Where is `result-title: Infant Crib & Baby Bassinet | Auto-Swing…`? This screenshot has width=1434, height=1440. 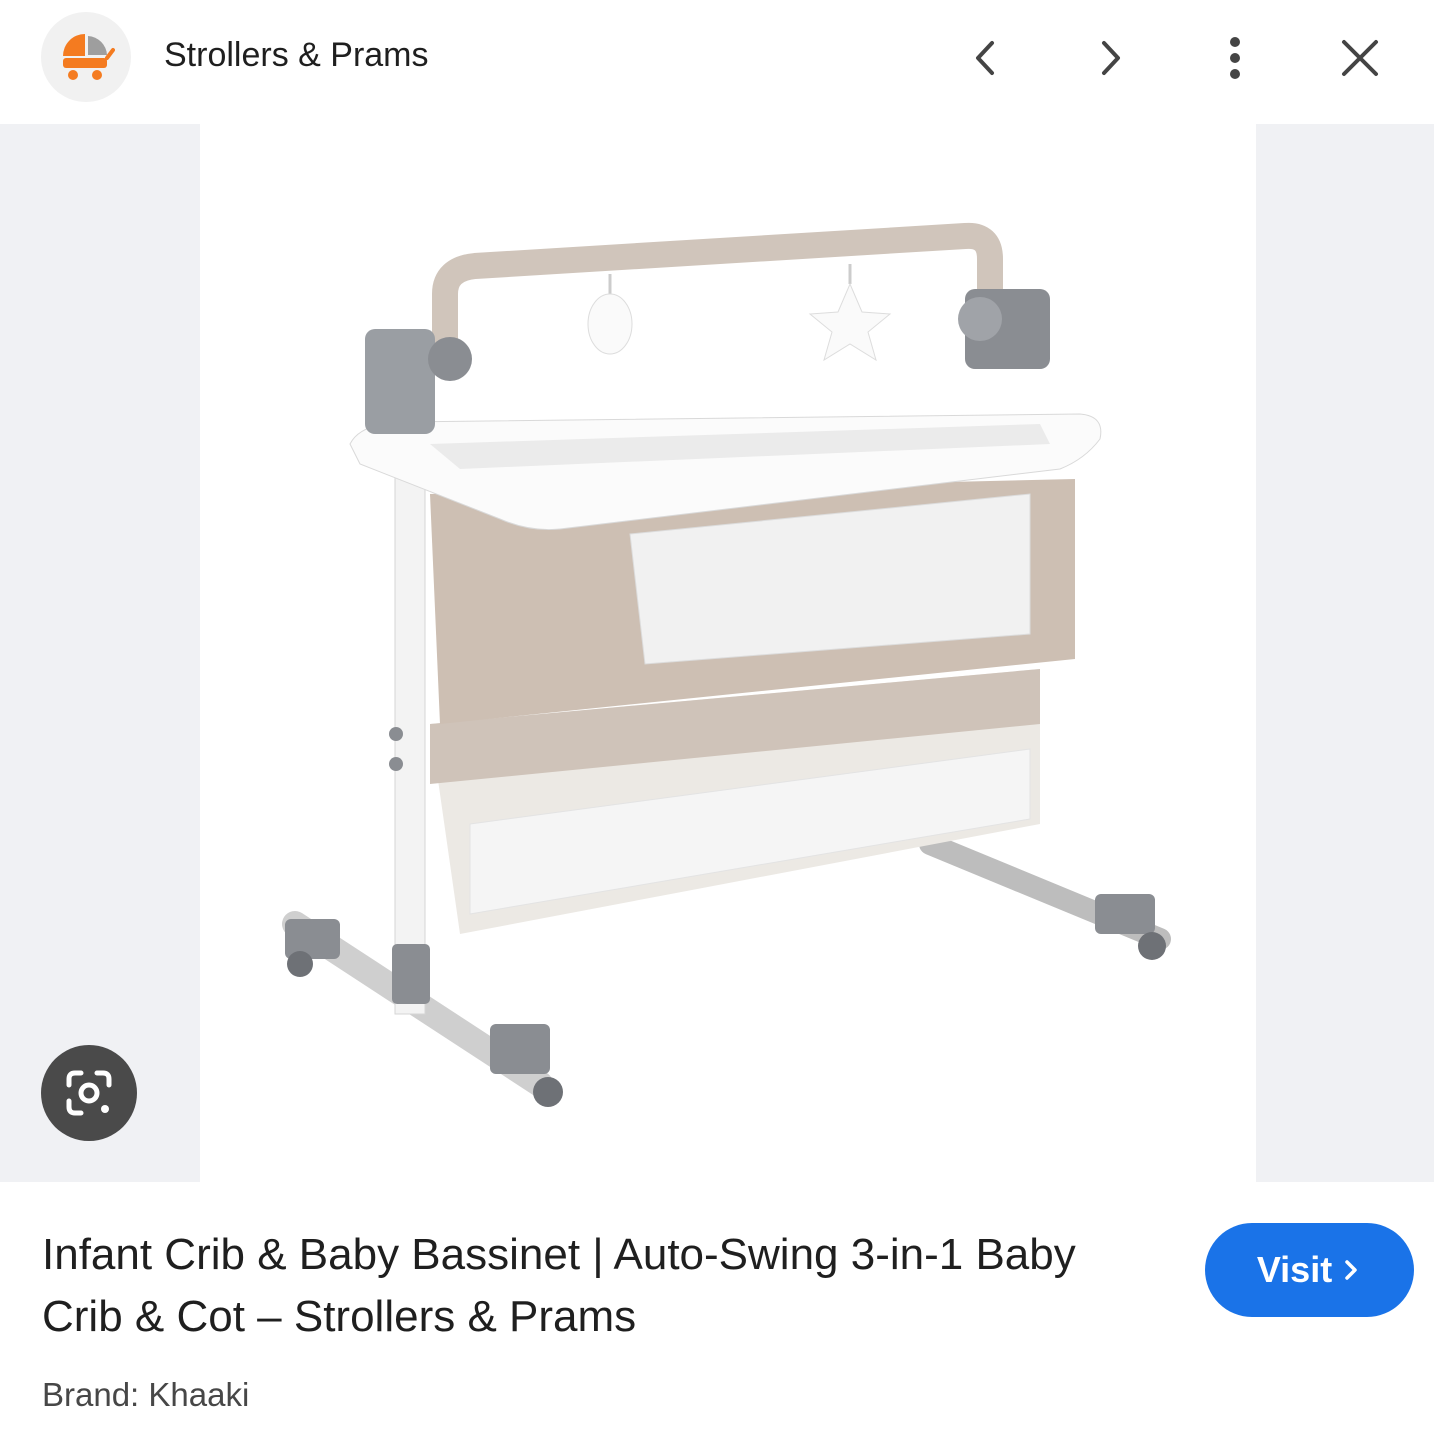
result-title: Infant Crib & Baby Bassinet | Auto-Swing… is located at coordinates (597, 1286).